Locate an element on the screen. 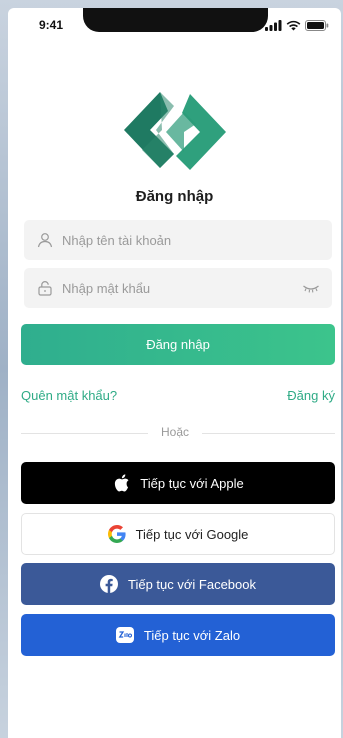 The image size is (343, 738). system-icons is located at coordinates (297, 25).